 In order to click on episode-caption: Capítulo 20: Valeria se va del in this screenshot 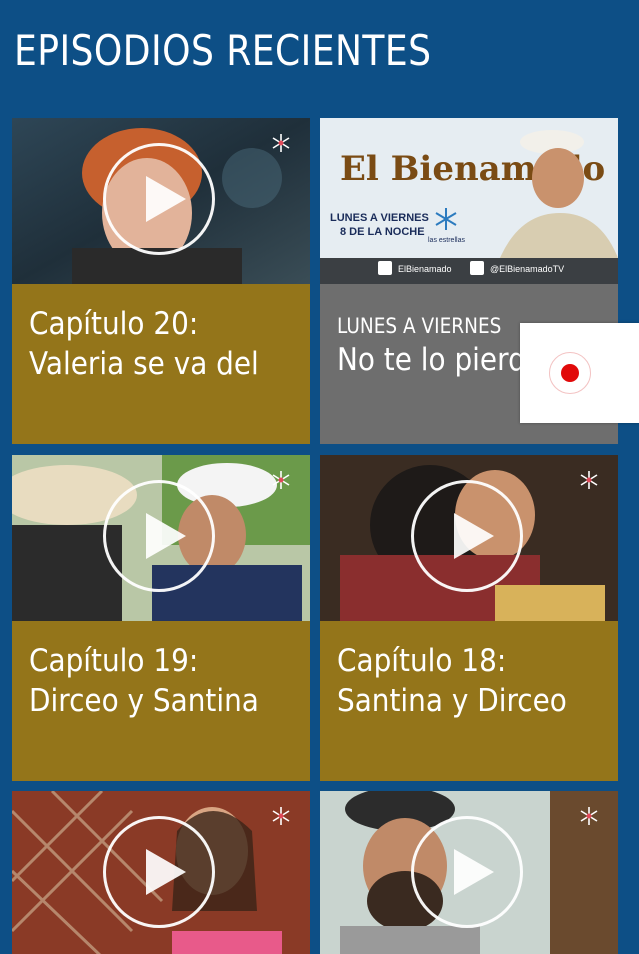, I will do `click(161, 364)`.